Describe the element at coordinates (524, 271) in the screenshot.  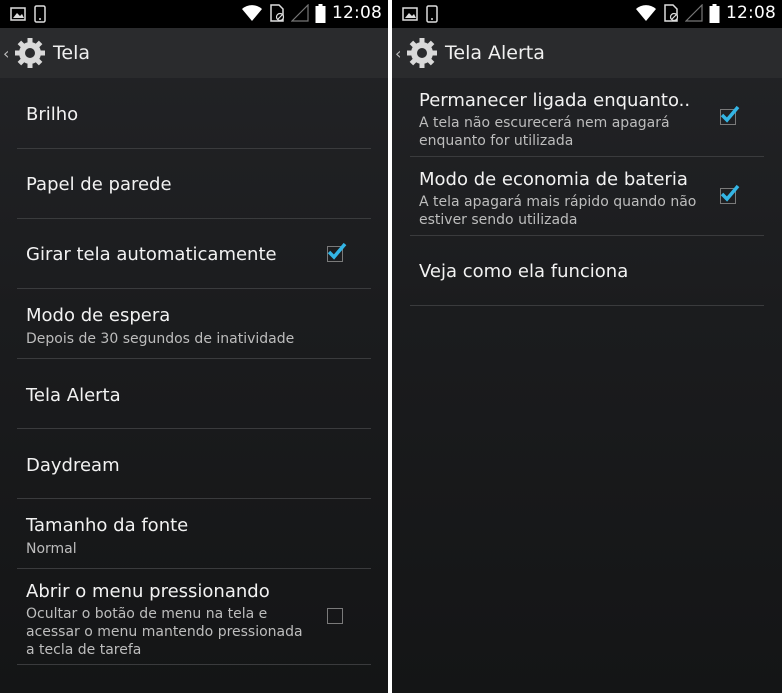
I see `setting-title: Veja como ela funciona` at that location.